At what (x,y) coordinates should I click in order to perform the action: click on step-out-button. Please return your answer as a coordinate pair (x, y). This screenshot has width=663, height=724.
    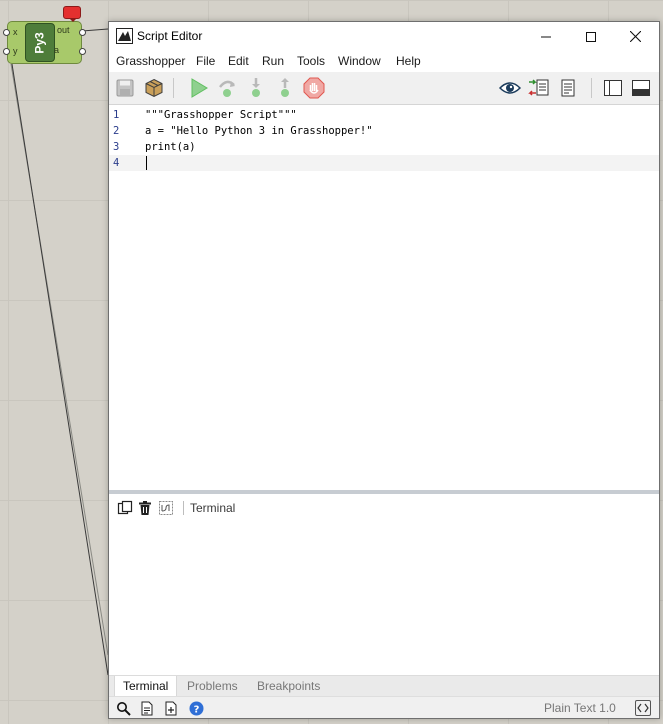
    Looking at the image, I should click on (285, 88).